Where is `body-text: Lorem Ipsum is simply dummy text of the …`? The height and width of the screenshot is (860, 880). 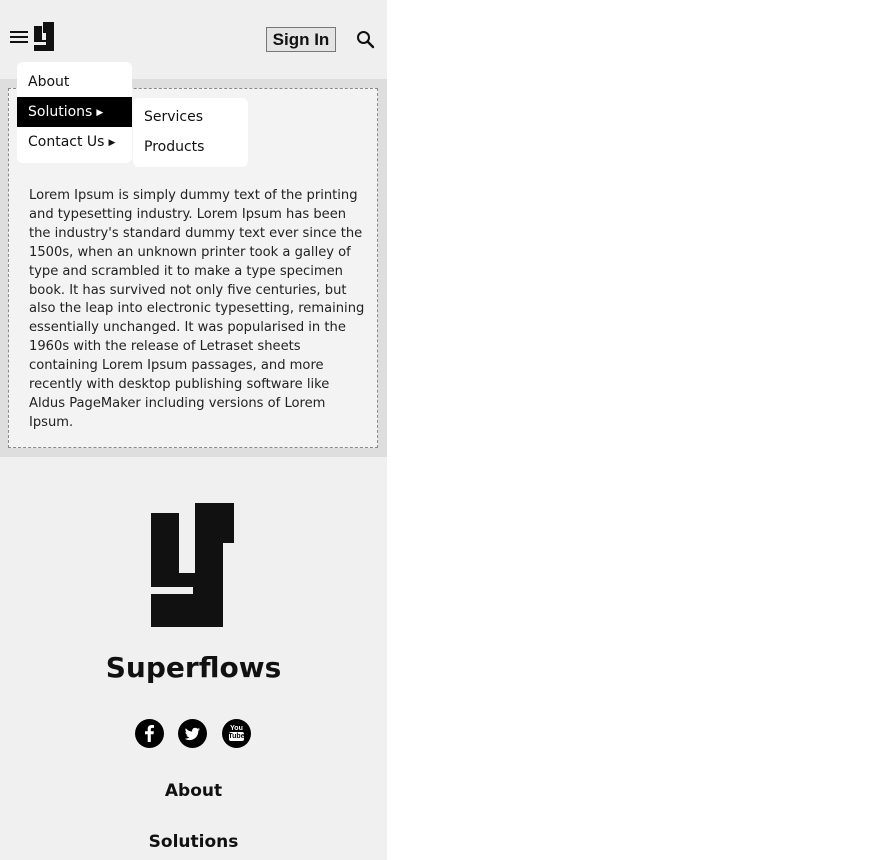
body-text: Lorem Ipsum is simply dummy text of the … is located at coordinates (197, 309).